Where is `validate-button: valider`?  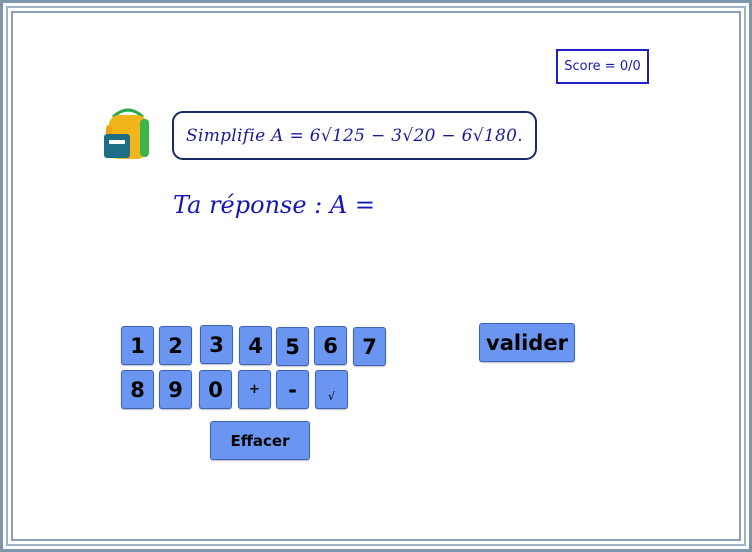 validate-button: valider is located at coordinates (527, 342).